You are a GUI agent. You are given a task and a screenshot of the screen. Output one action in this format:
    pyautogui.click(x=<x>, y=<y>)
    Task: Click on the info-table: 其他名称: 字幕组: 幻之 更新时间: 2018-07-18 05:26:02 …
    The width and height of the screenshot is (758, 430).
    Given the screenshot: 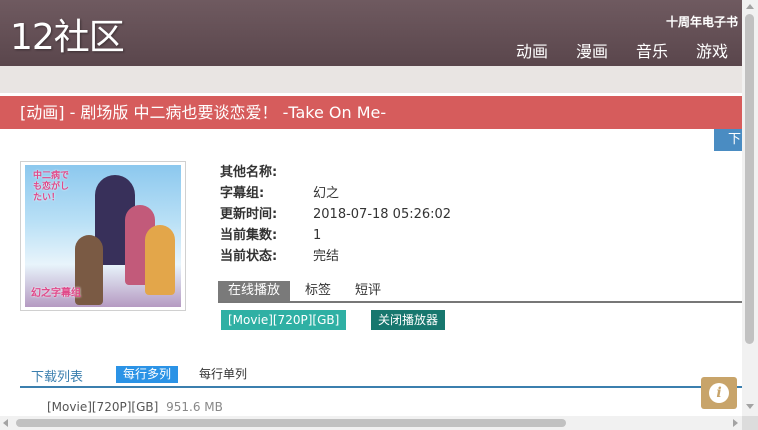 What is the action you would take?
    pyautogui.click(x=335, y=214)
    